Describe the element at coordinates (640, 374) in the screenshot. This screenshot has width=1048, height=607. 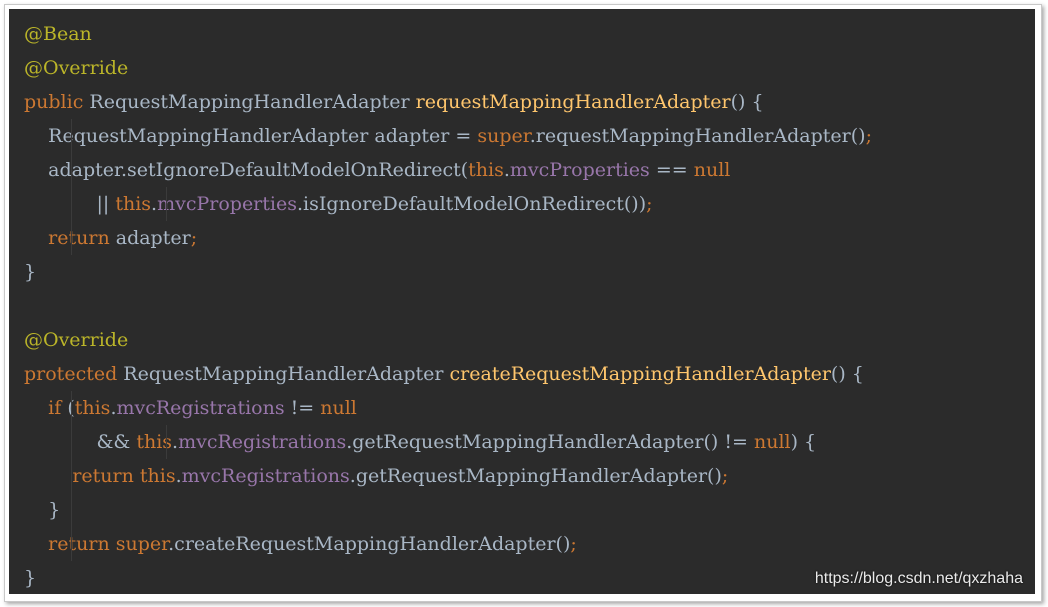
I see `token-method-name: createRequestMappingHandlerAdapter` at that location.